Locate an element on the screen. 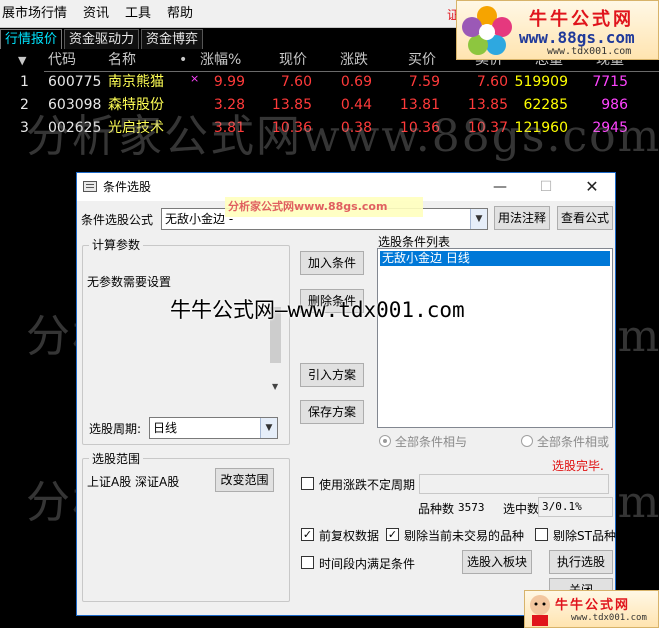 Image resolution: width=659 pixels, height=628 pixels. pre-adjust-checkbox: ✓ is located at coordinates (307, 534).